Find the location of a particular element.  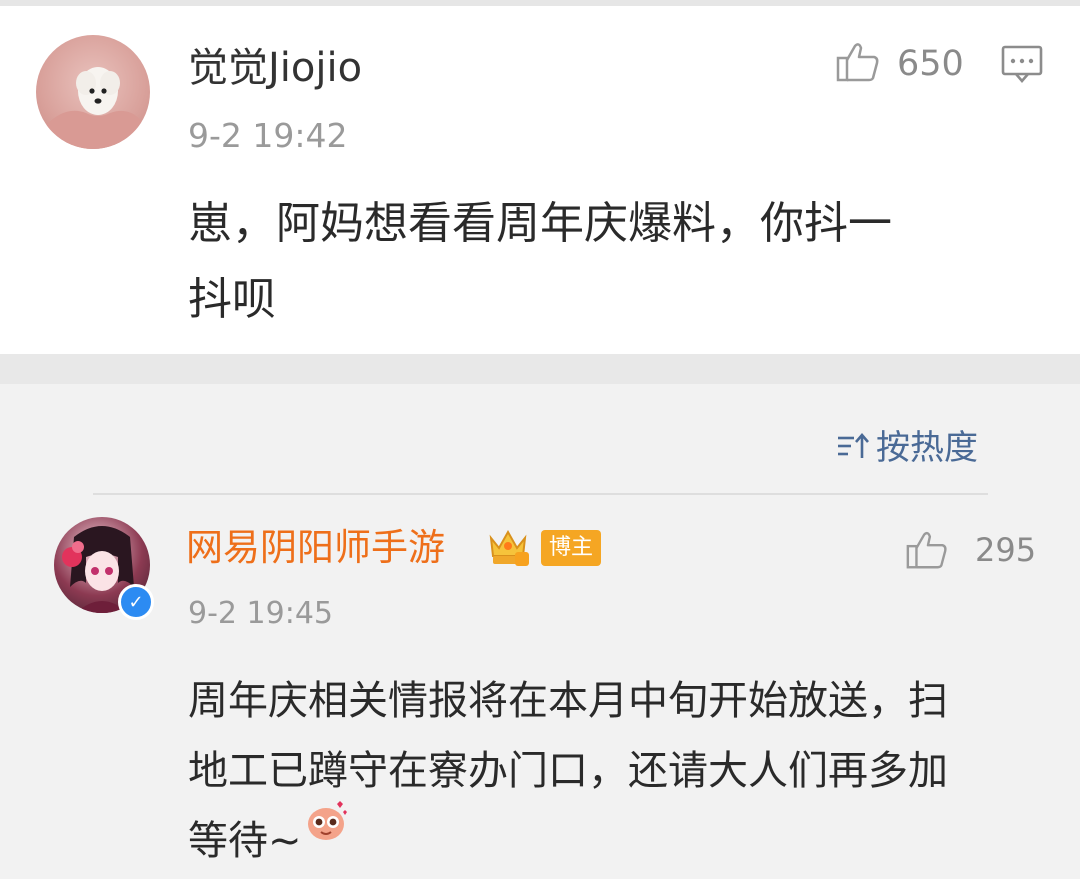

like-count: 650 is located at coordinates (930, 64).